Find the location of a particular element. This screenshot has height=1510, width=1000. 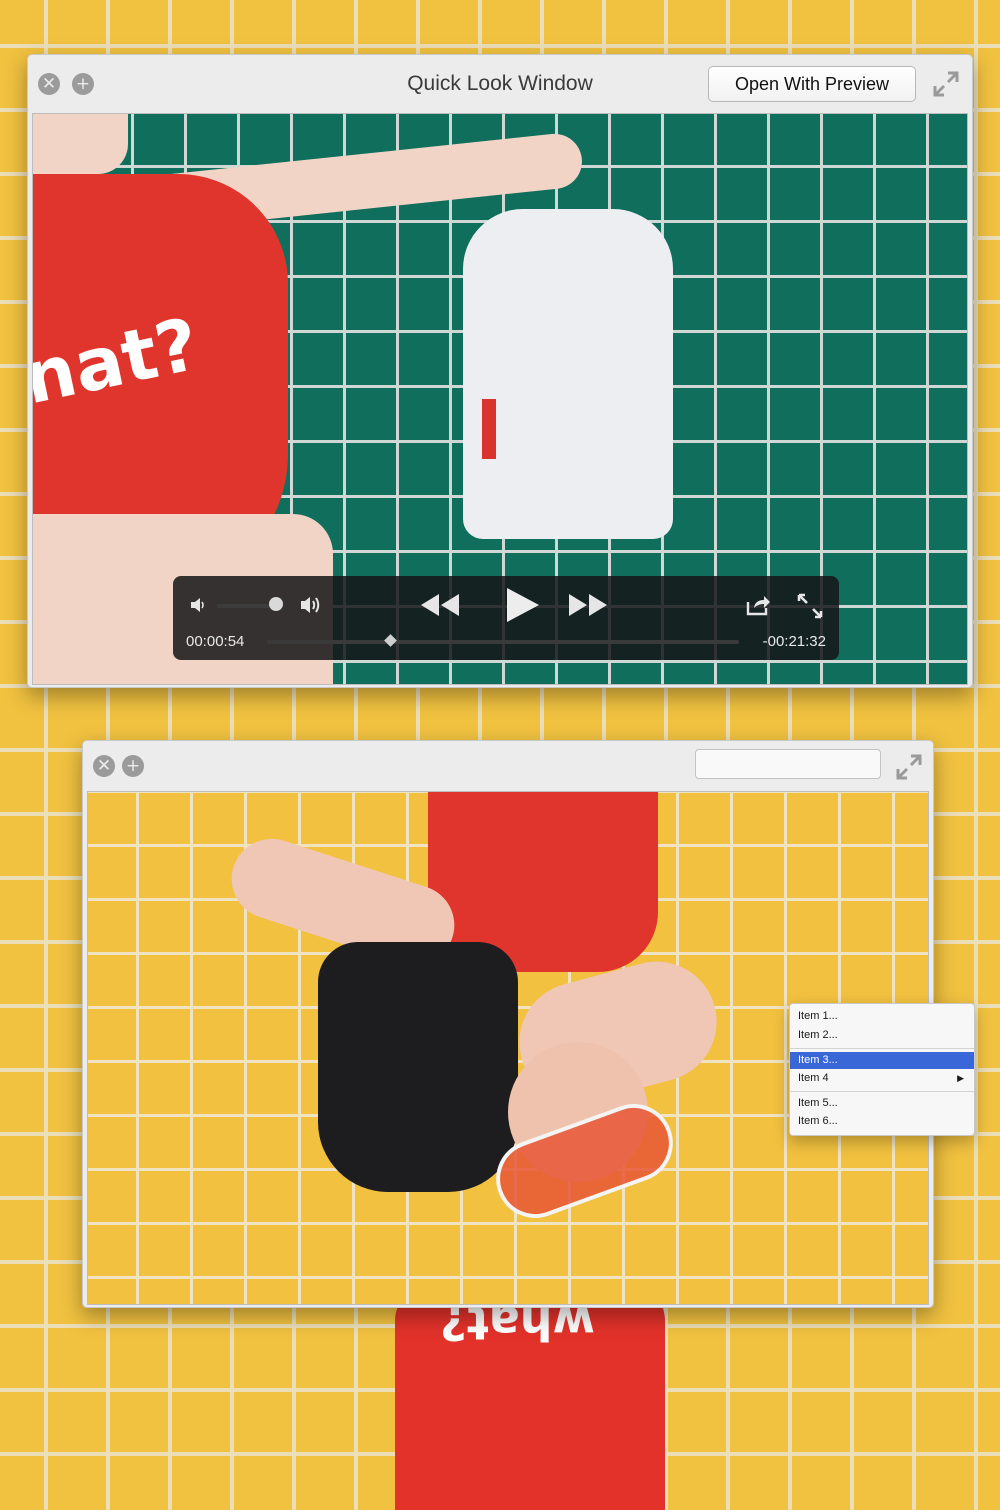

playback-scrubber is located at coordinates (503, 642).